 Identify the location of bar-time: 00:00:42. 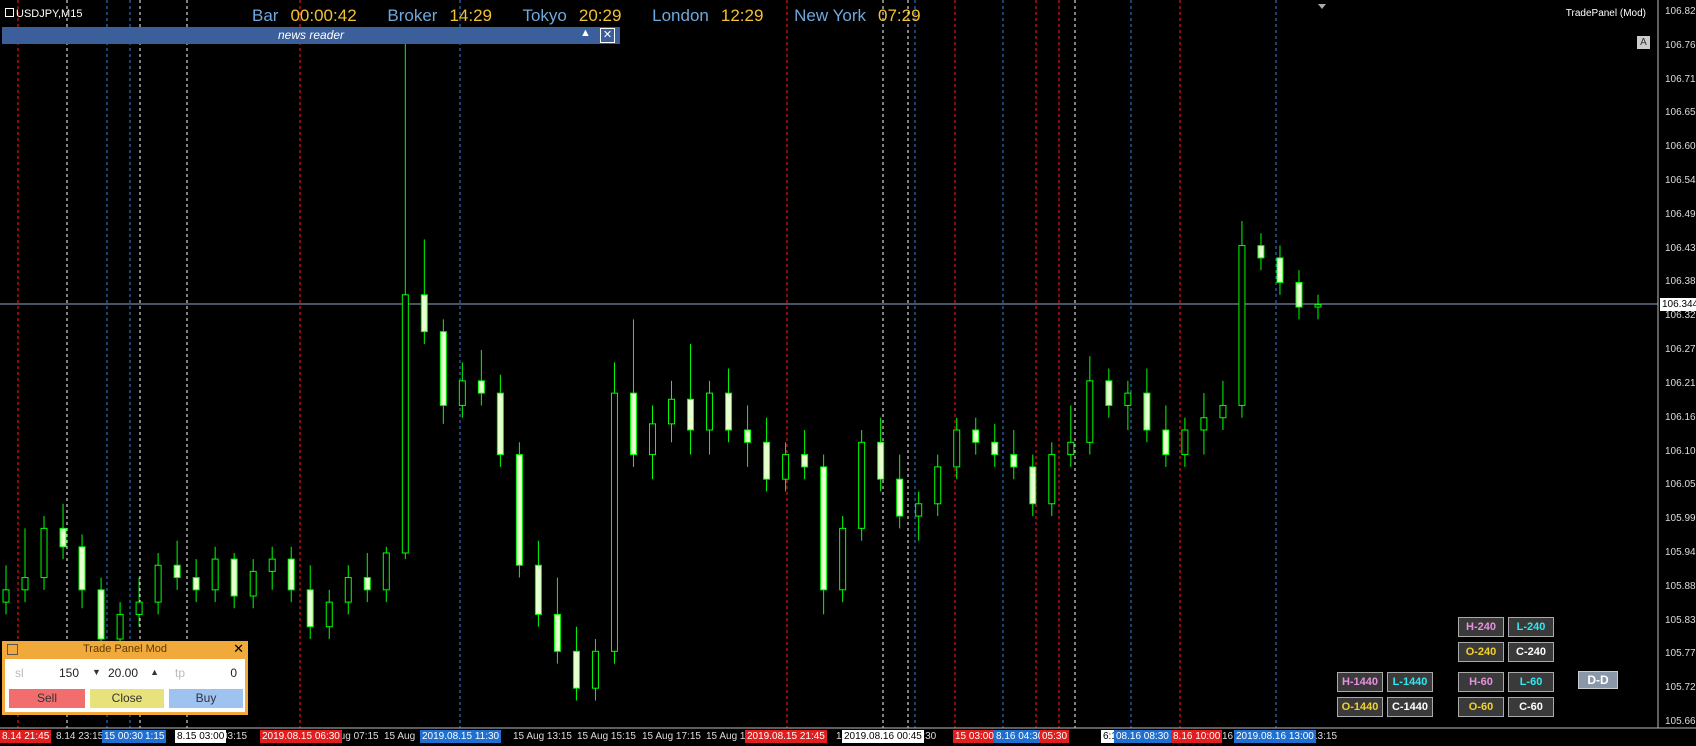
(323, 15).